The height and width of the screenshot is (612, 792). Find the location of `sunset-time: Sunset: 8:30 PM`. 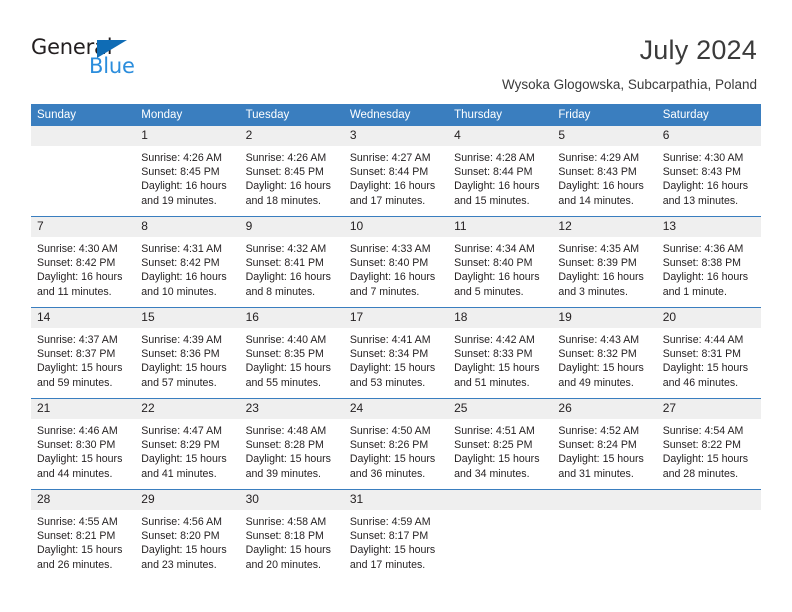

sunset-time: Sunset: 8:30 PM is located at coordinates (76, 445).